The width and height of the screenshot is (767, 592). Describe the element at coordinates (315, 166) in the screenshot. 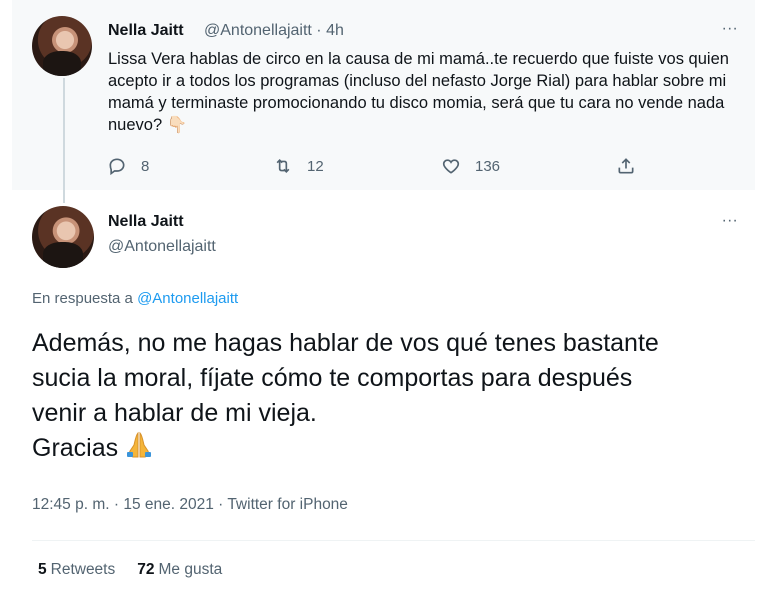

I see `retweet-count: 12` at that location.